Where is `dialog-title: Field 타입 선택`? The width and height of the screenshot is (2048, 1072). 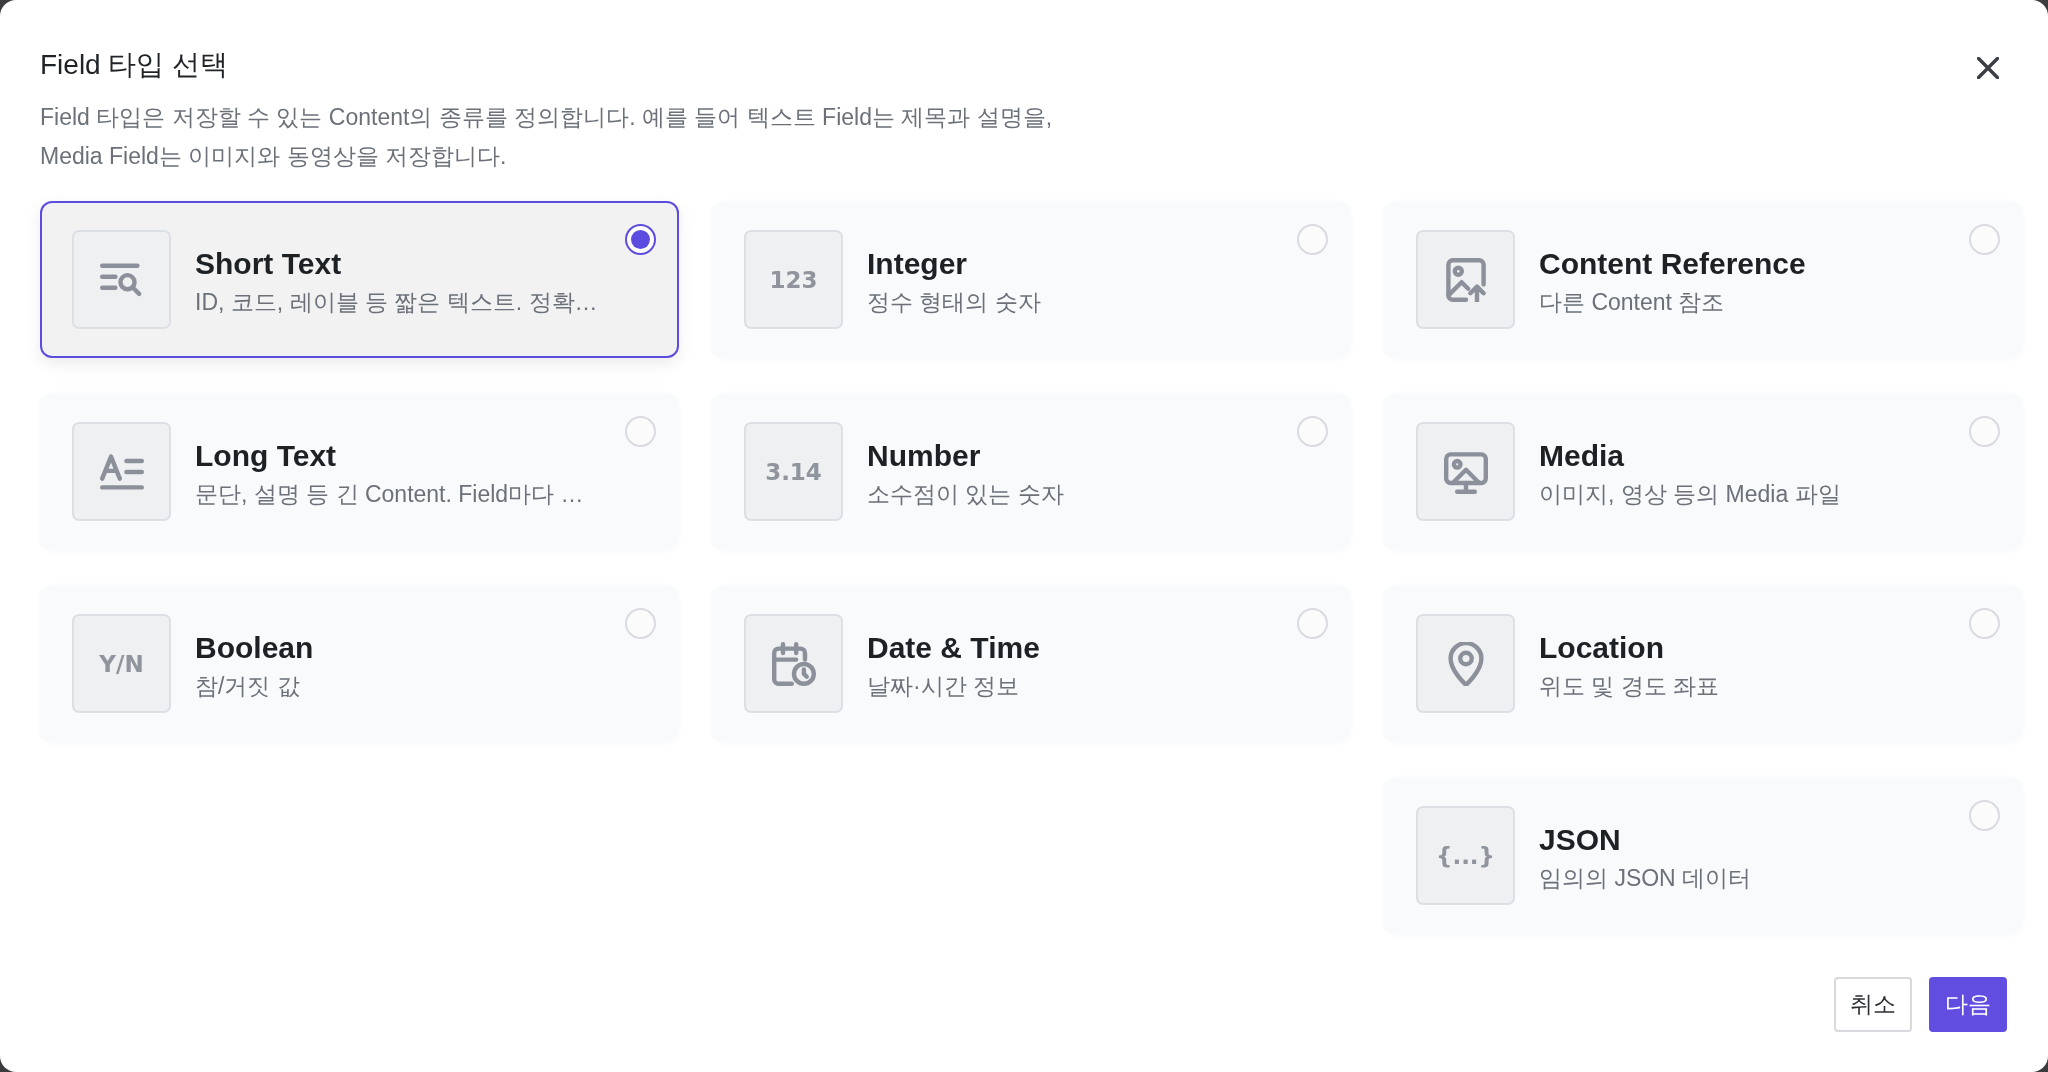 dialog-title: Field 타입 선택 is located at coordinates (134, 65).